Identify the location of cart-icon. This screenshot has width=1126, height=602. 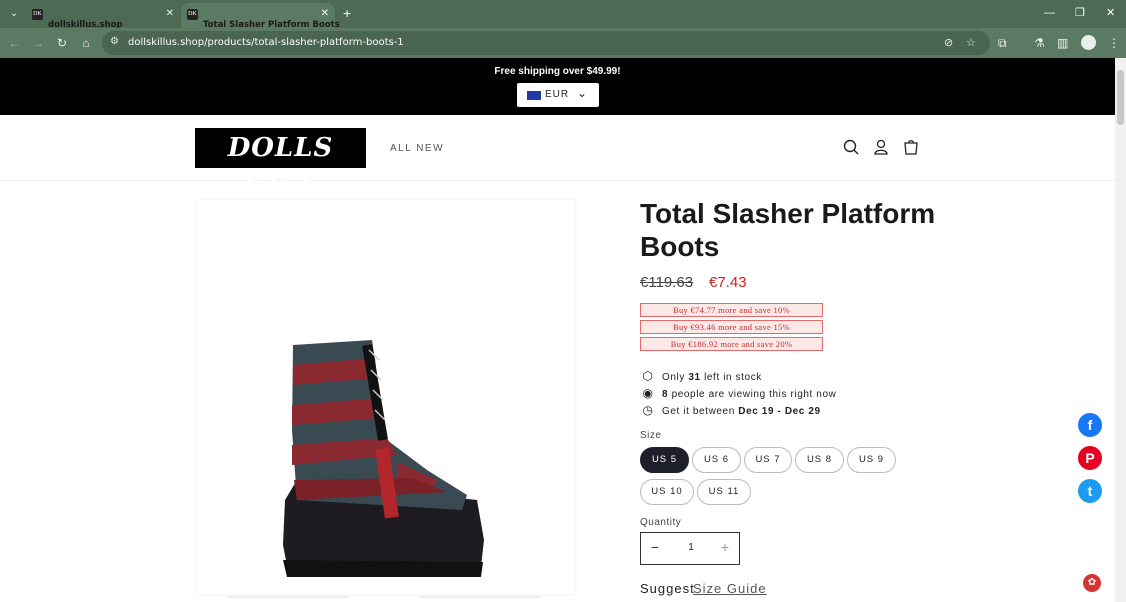
(911, 147).